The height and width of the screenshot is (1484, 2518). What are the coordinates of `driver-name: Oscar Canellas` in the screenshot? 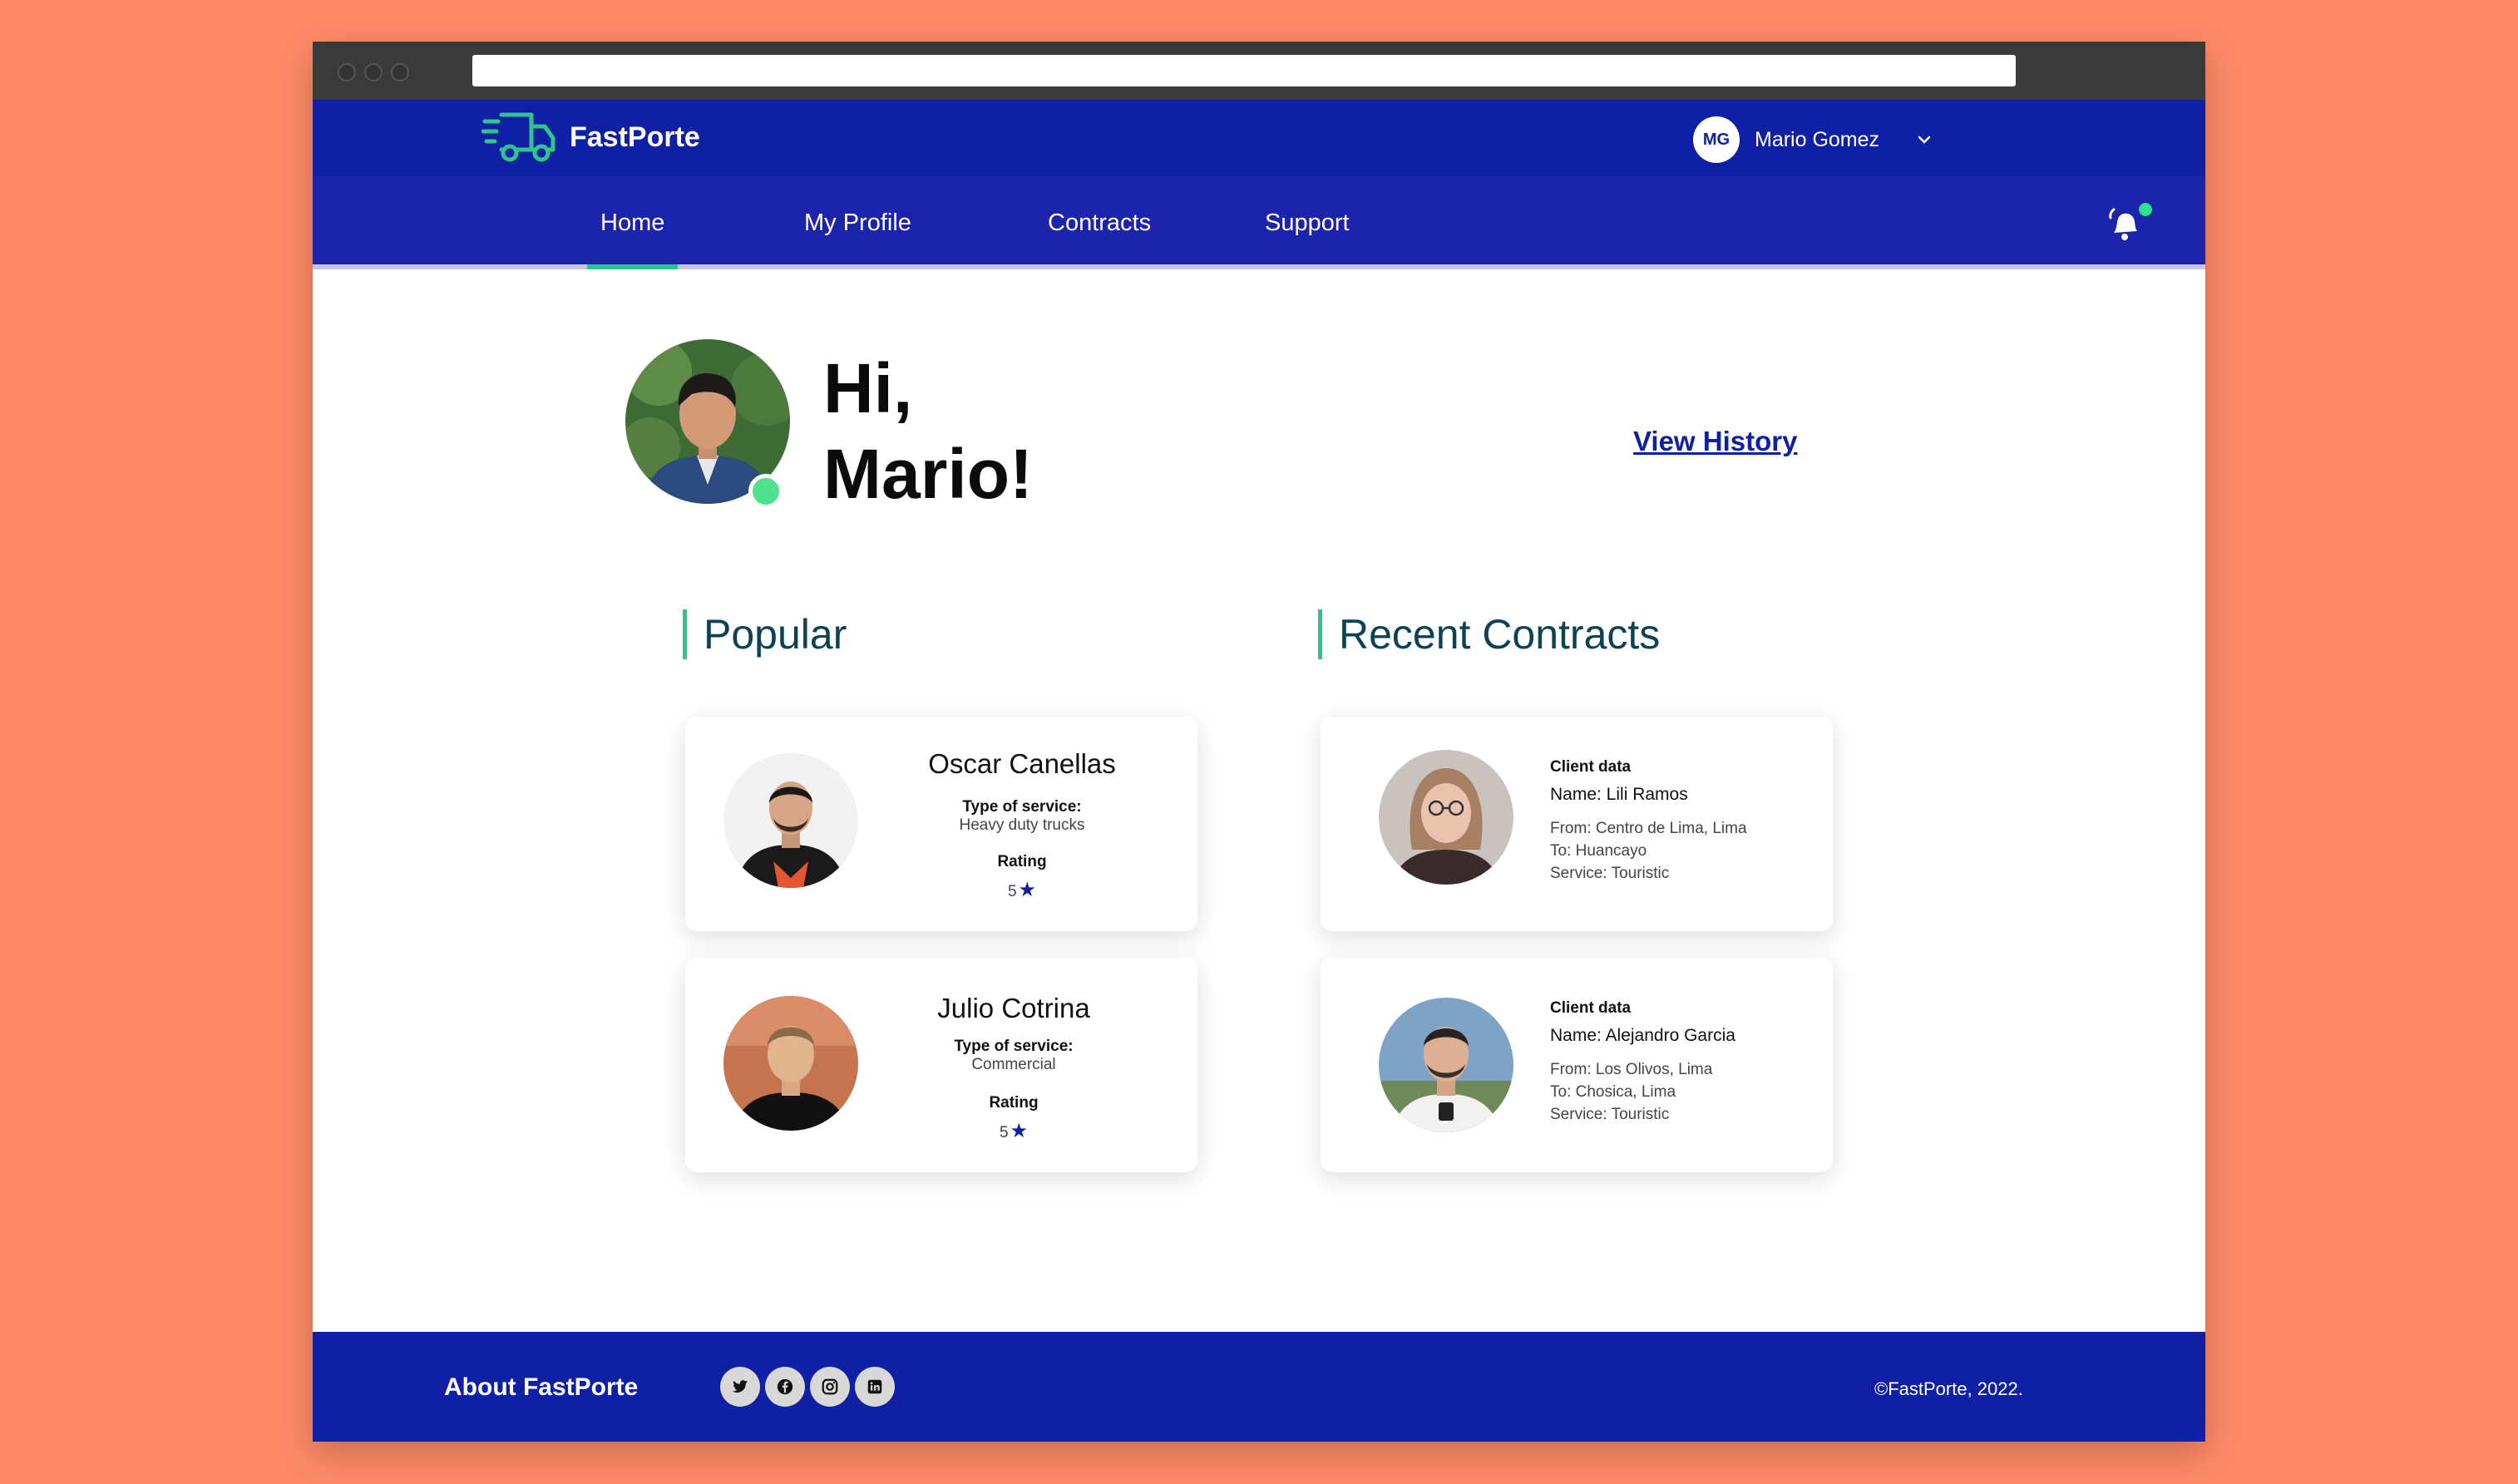 It's located at (1022, 763).